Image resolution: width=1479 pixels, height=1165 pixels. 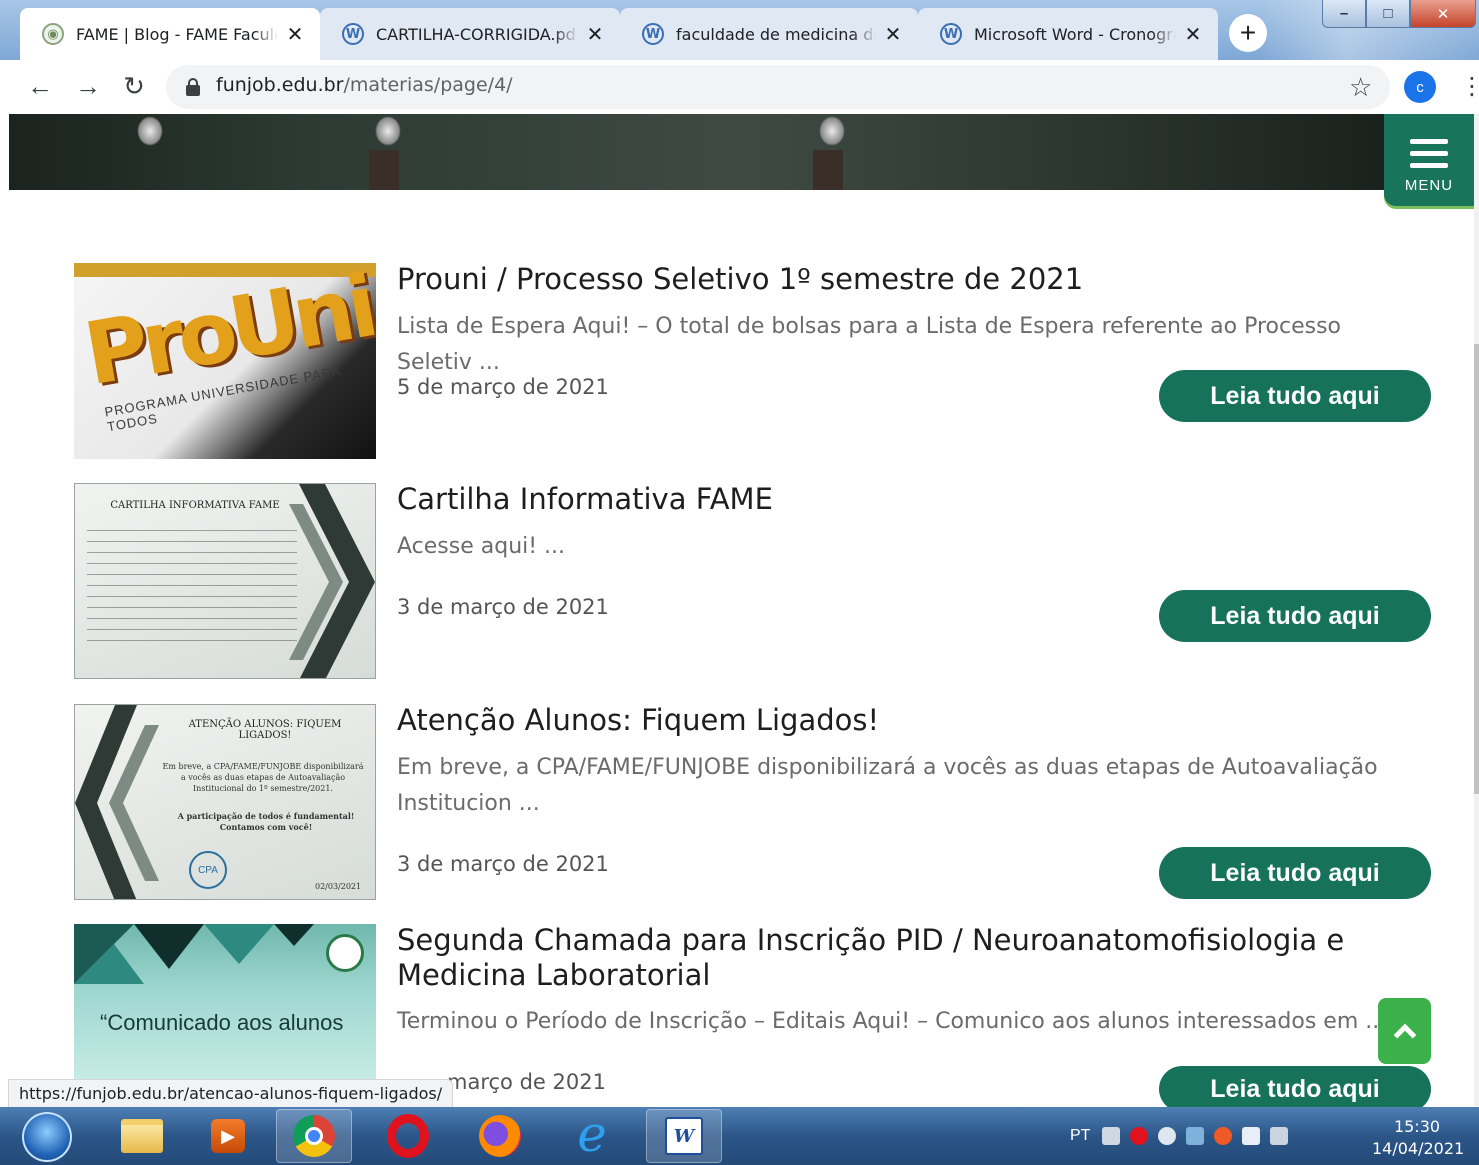 What do you see at coordinates (526, 1082) in the screenshot?
I see `post-date: março de 2021` at bounding box center [526, 1082].